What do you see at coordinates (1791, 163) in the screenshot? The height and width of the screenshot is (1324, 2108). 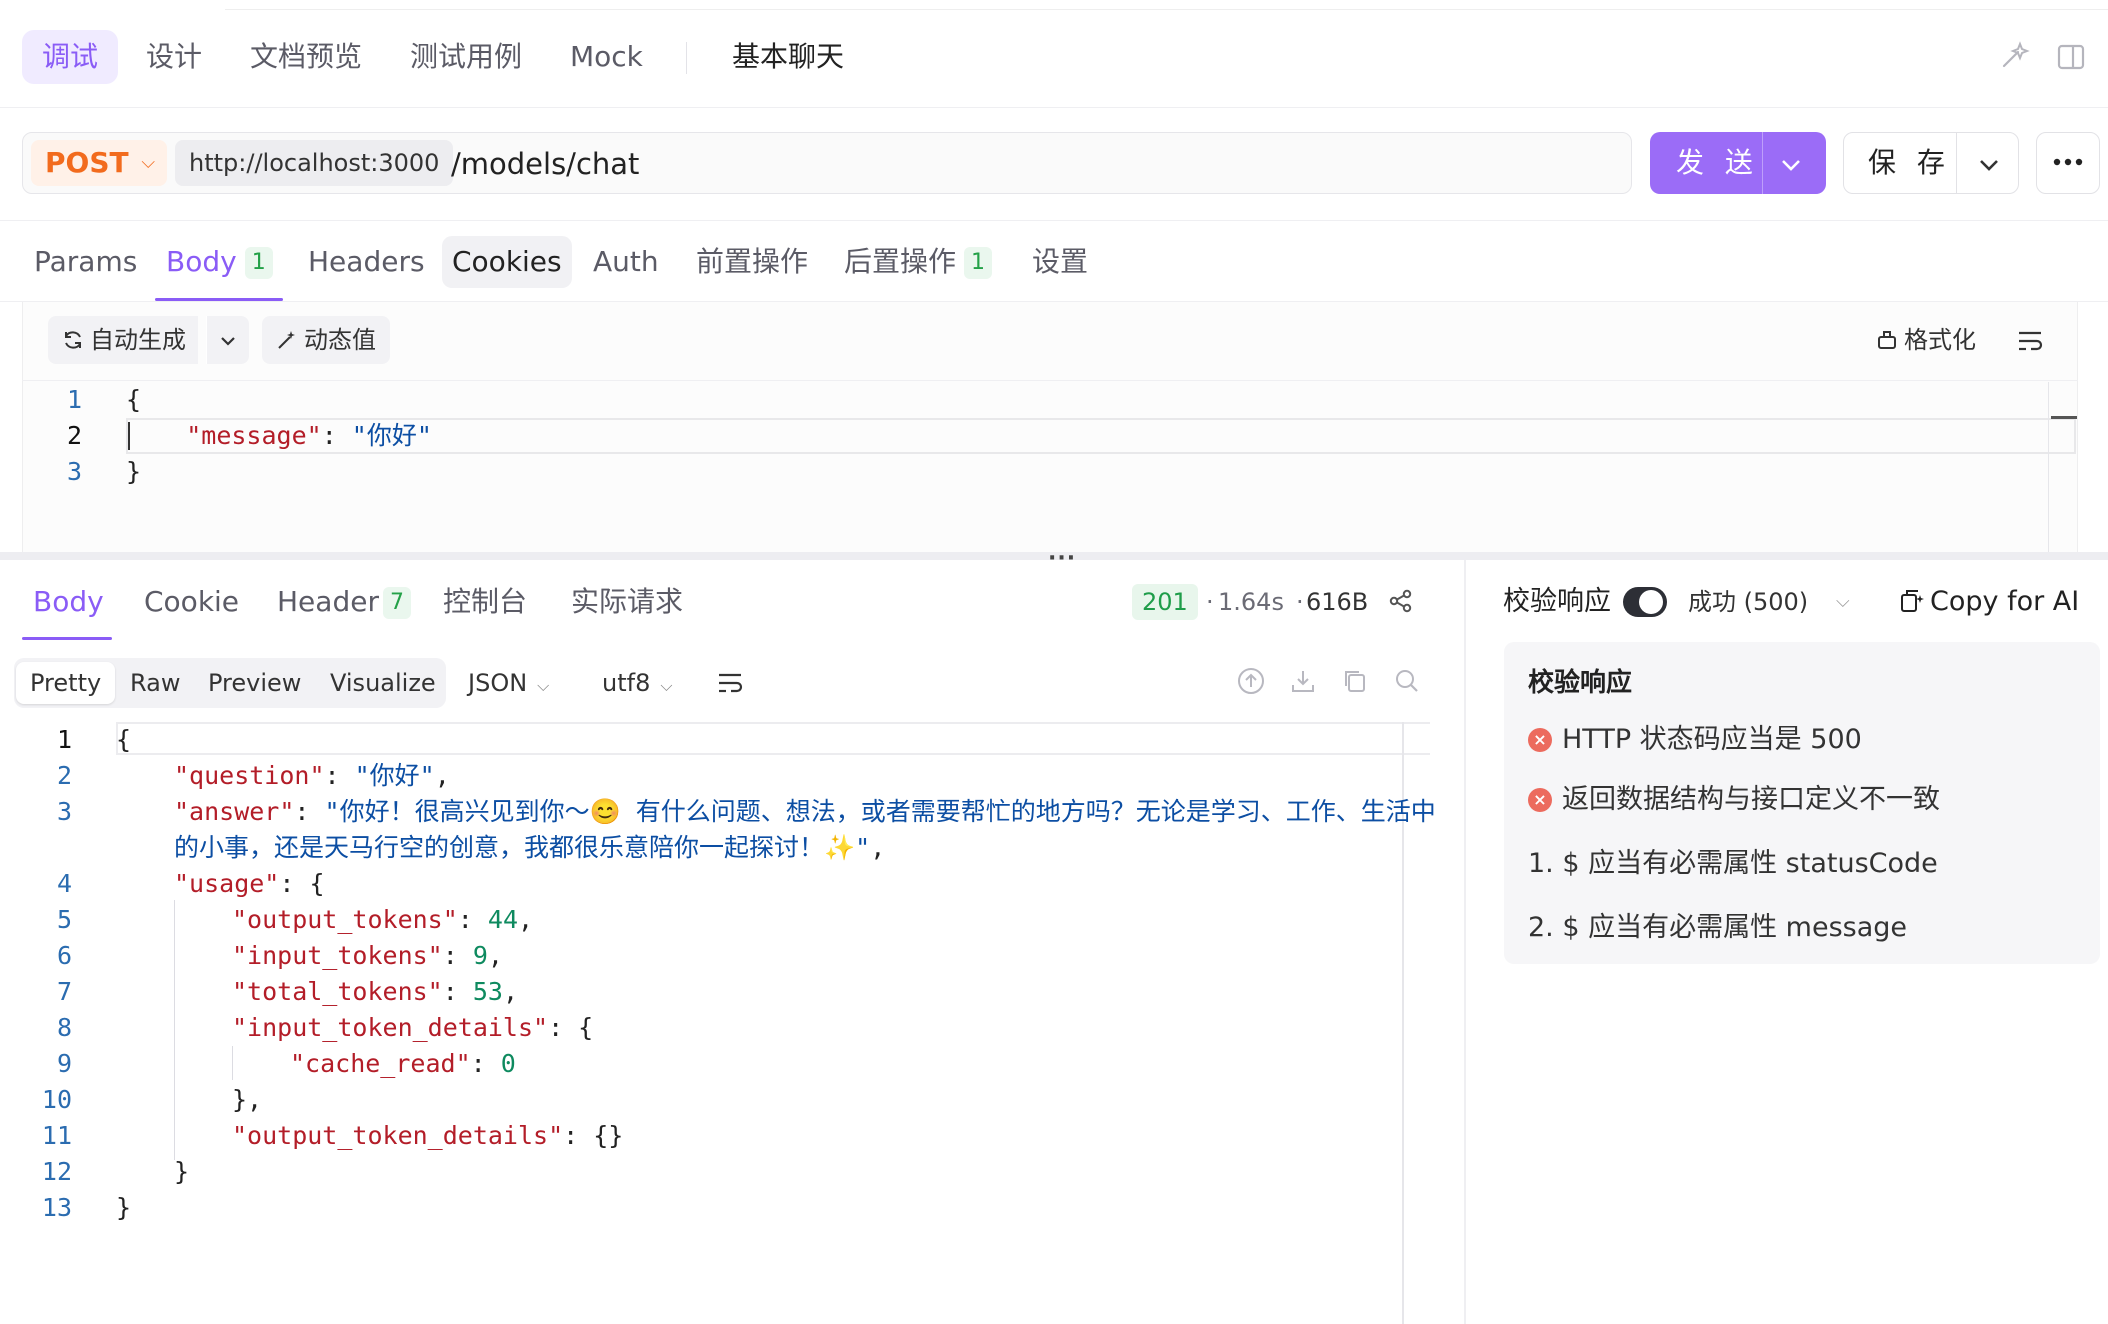 I see `send-options-chevron-icon` at bounding box center [1791, 163].